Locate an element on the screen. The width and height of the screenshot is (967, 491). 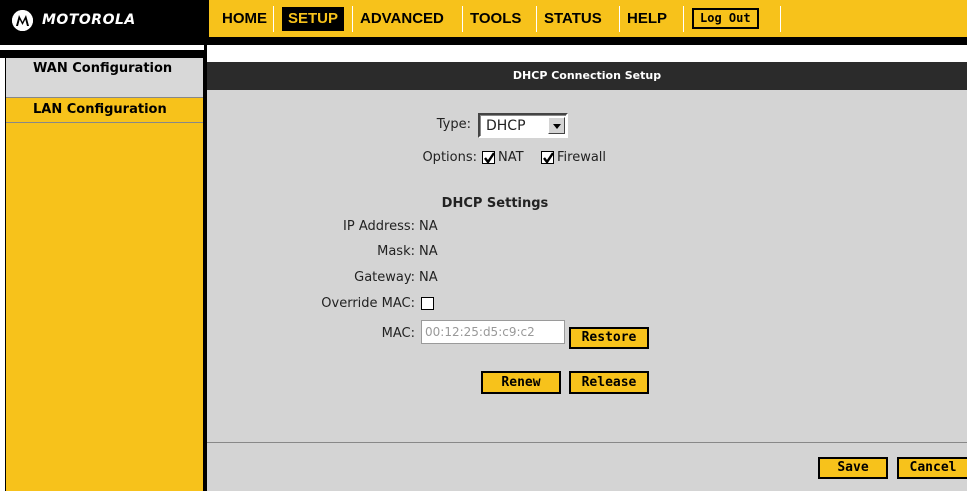
options-label: Options: is located at coordinates (449, 157).